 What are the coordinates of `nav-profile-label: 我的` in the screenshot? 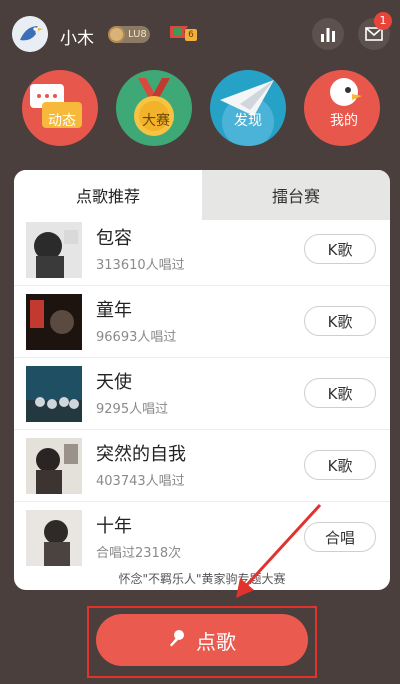 It's located at (344, 121).